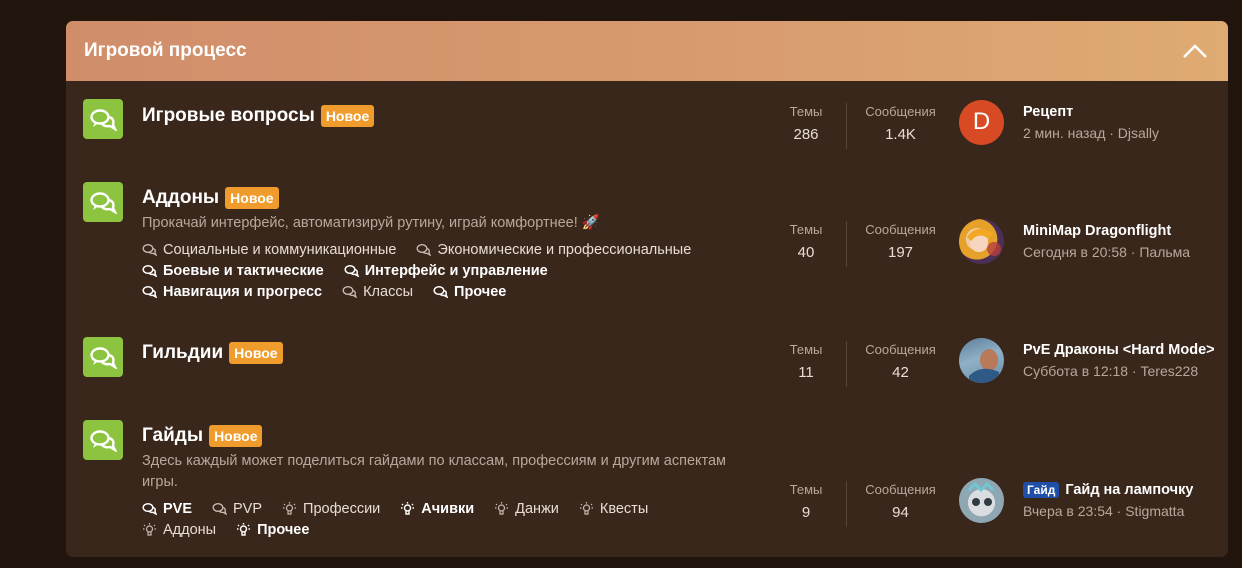 This screenshot has height=568, width=1242. I want to click on topics-value: 9, so click(806, 512).